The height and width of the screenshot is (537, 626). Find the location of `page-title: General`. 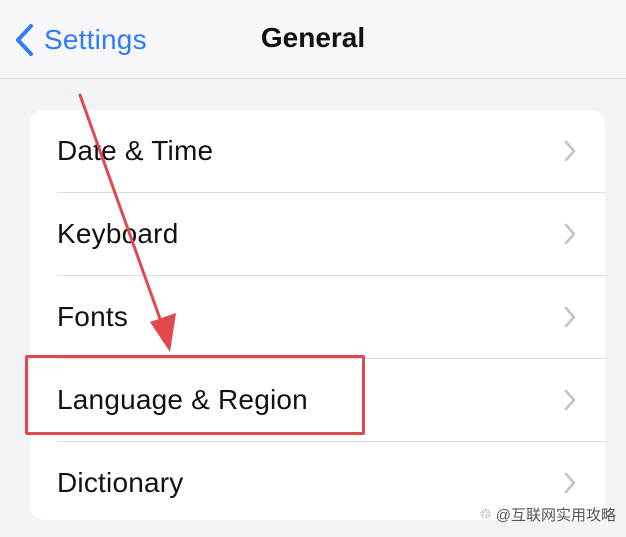

page-title: General is located at coordinates (313, 37).